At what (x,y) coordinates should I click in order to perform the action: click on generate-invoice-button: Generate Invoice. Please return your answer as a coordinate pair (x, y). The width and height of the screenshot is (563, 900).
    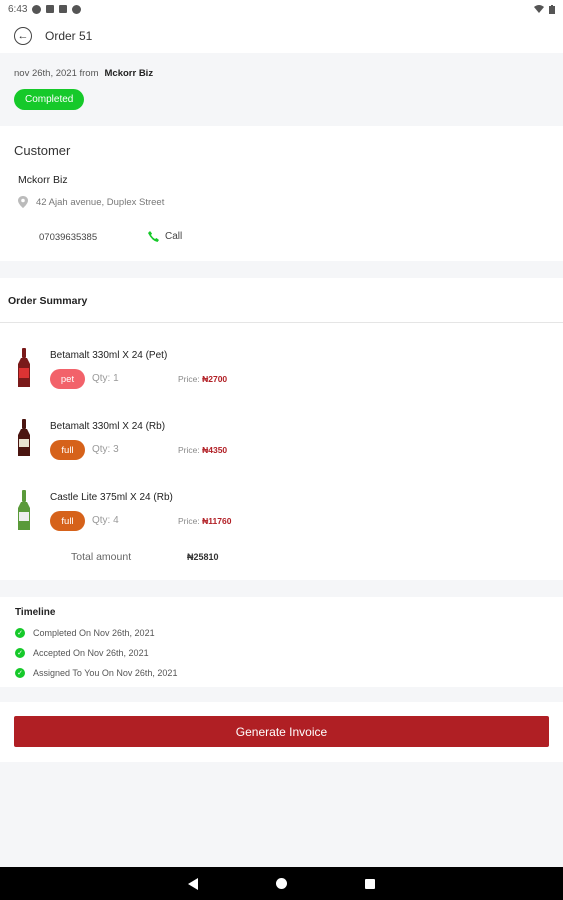
    Looking at the image, I should click on (281, 731).